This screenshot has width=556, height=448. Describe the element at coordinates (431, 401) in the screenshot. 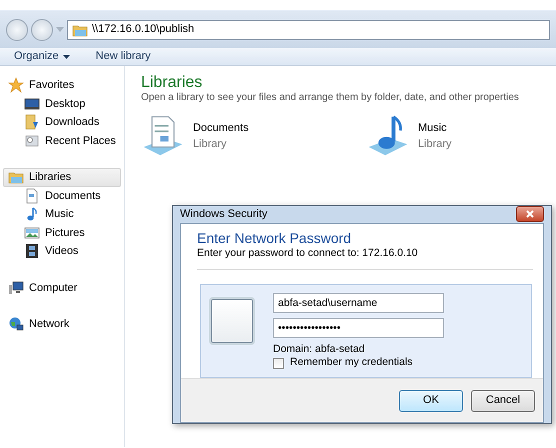

I see `dialog-button: OK` at that location.